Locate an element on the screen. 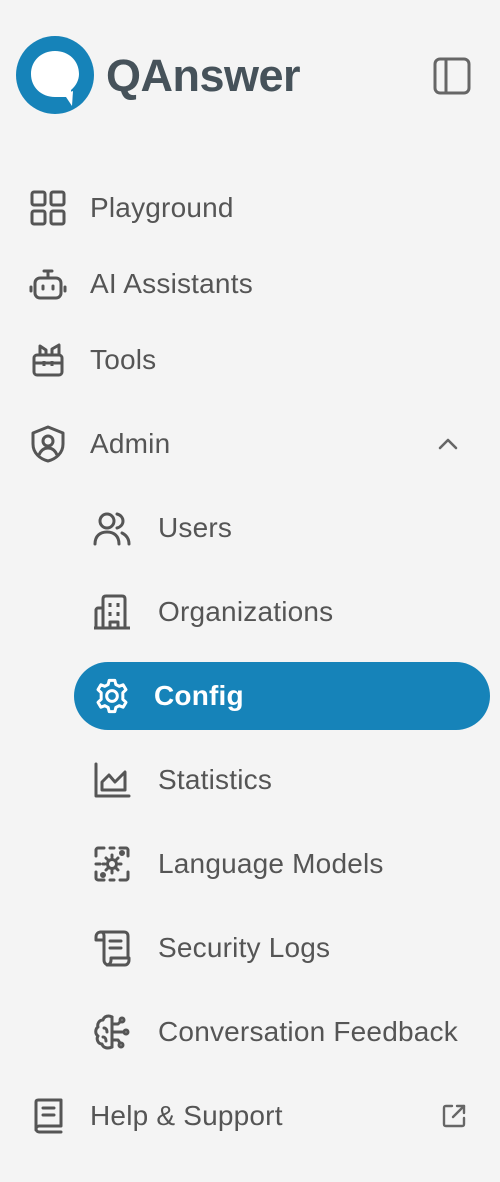  nav-item-tools: Tools is located at coordinates (253, 360).